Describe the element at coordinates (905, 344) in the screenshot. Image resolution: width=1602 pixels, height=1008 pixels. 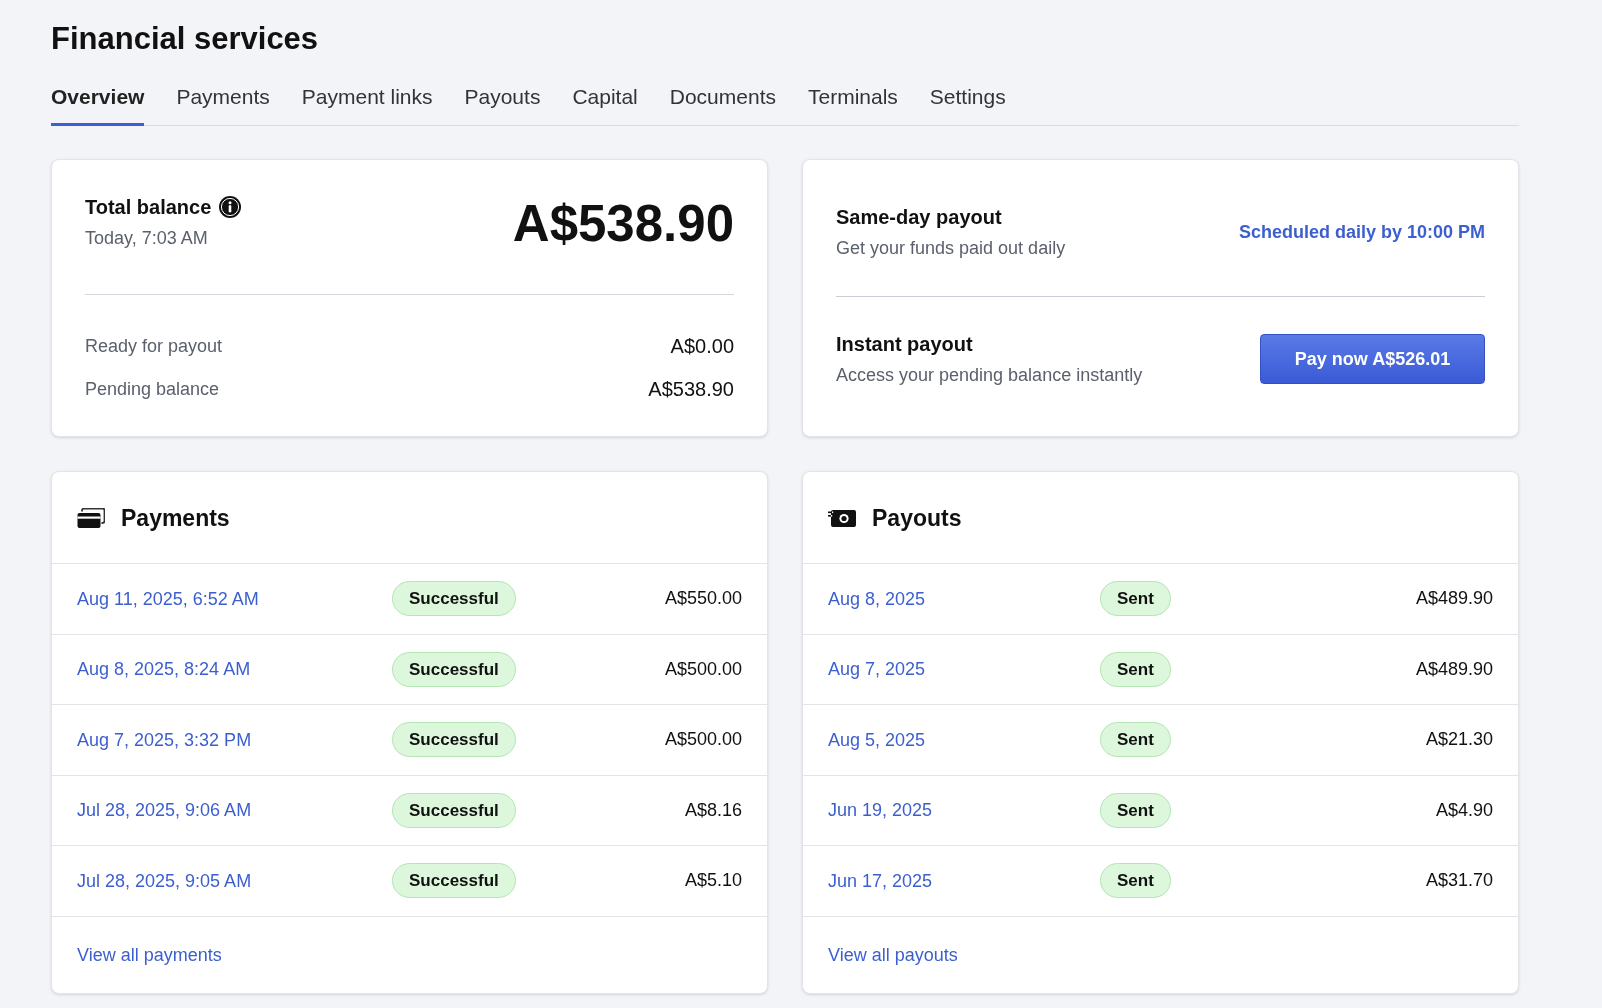
I see `section-title: Instant payout` at that location.